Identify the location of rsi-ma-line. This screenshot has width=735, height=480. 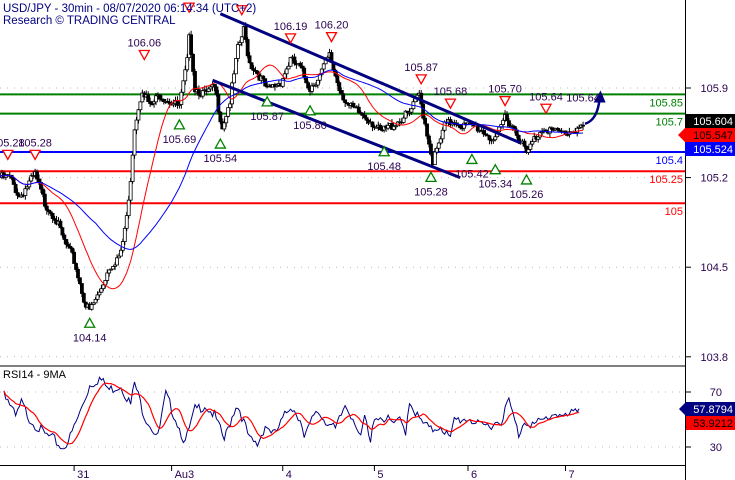
(291, 413).